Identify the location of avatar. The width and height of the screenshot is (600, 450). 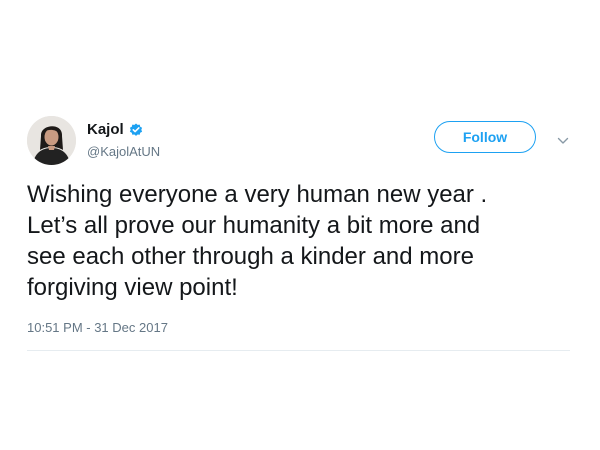
(51, 140).